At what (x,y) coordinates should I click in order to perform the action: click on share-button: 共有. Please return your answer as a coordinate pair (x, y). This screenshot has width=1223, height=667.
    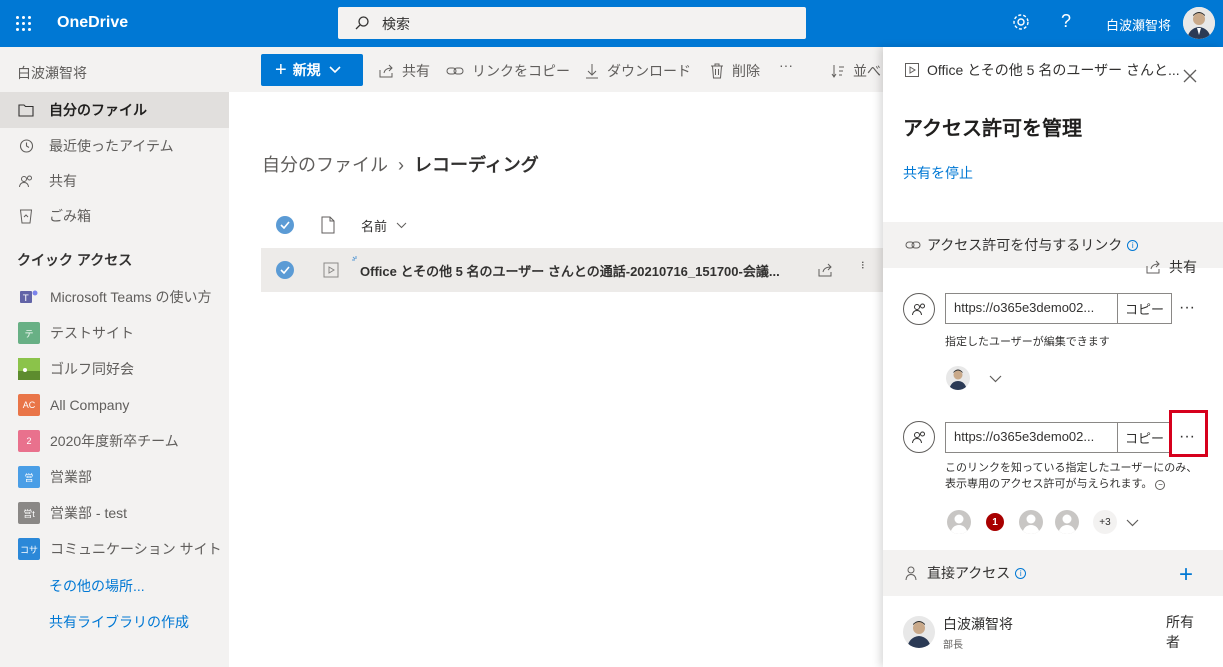
    Looking at the image, I should click on (404, 71).